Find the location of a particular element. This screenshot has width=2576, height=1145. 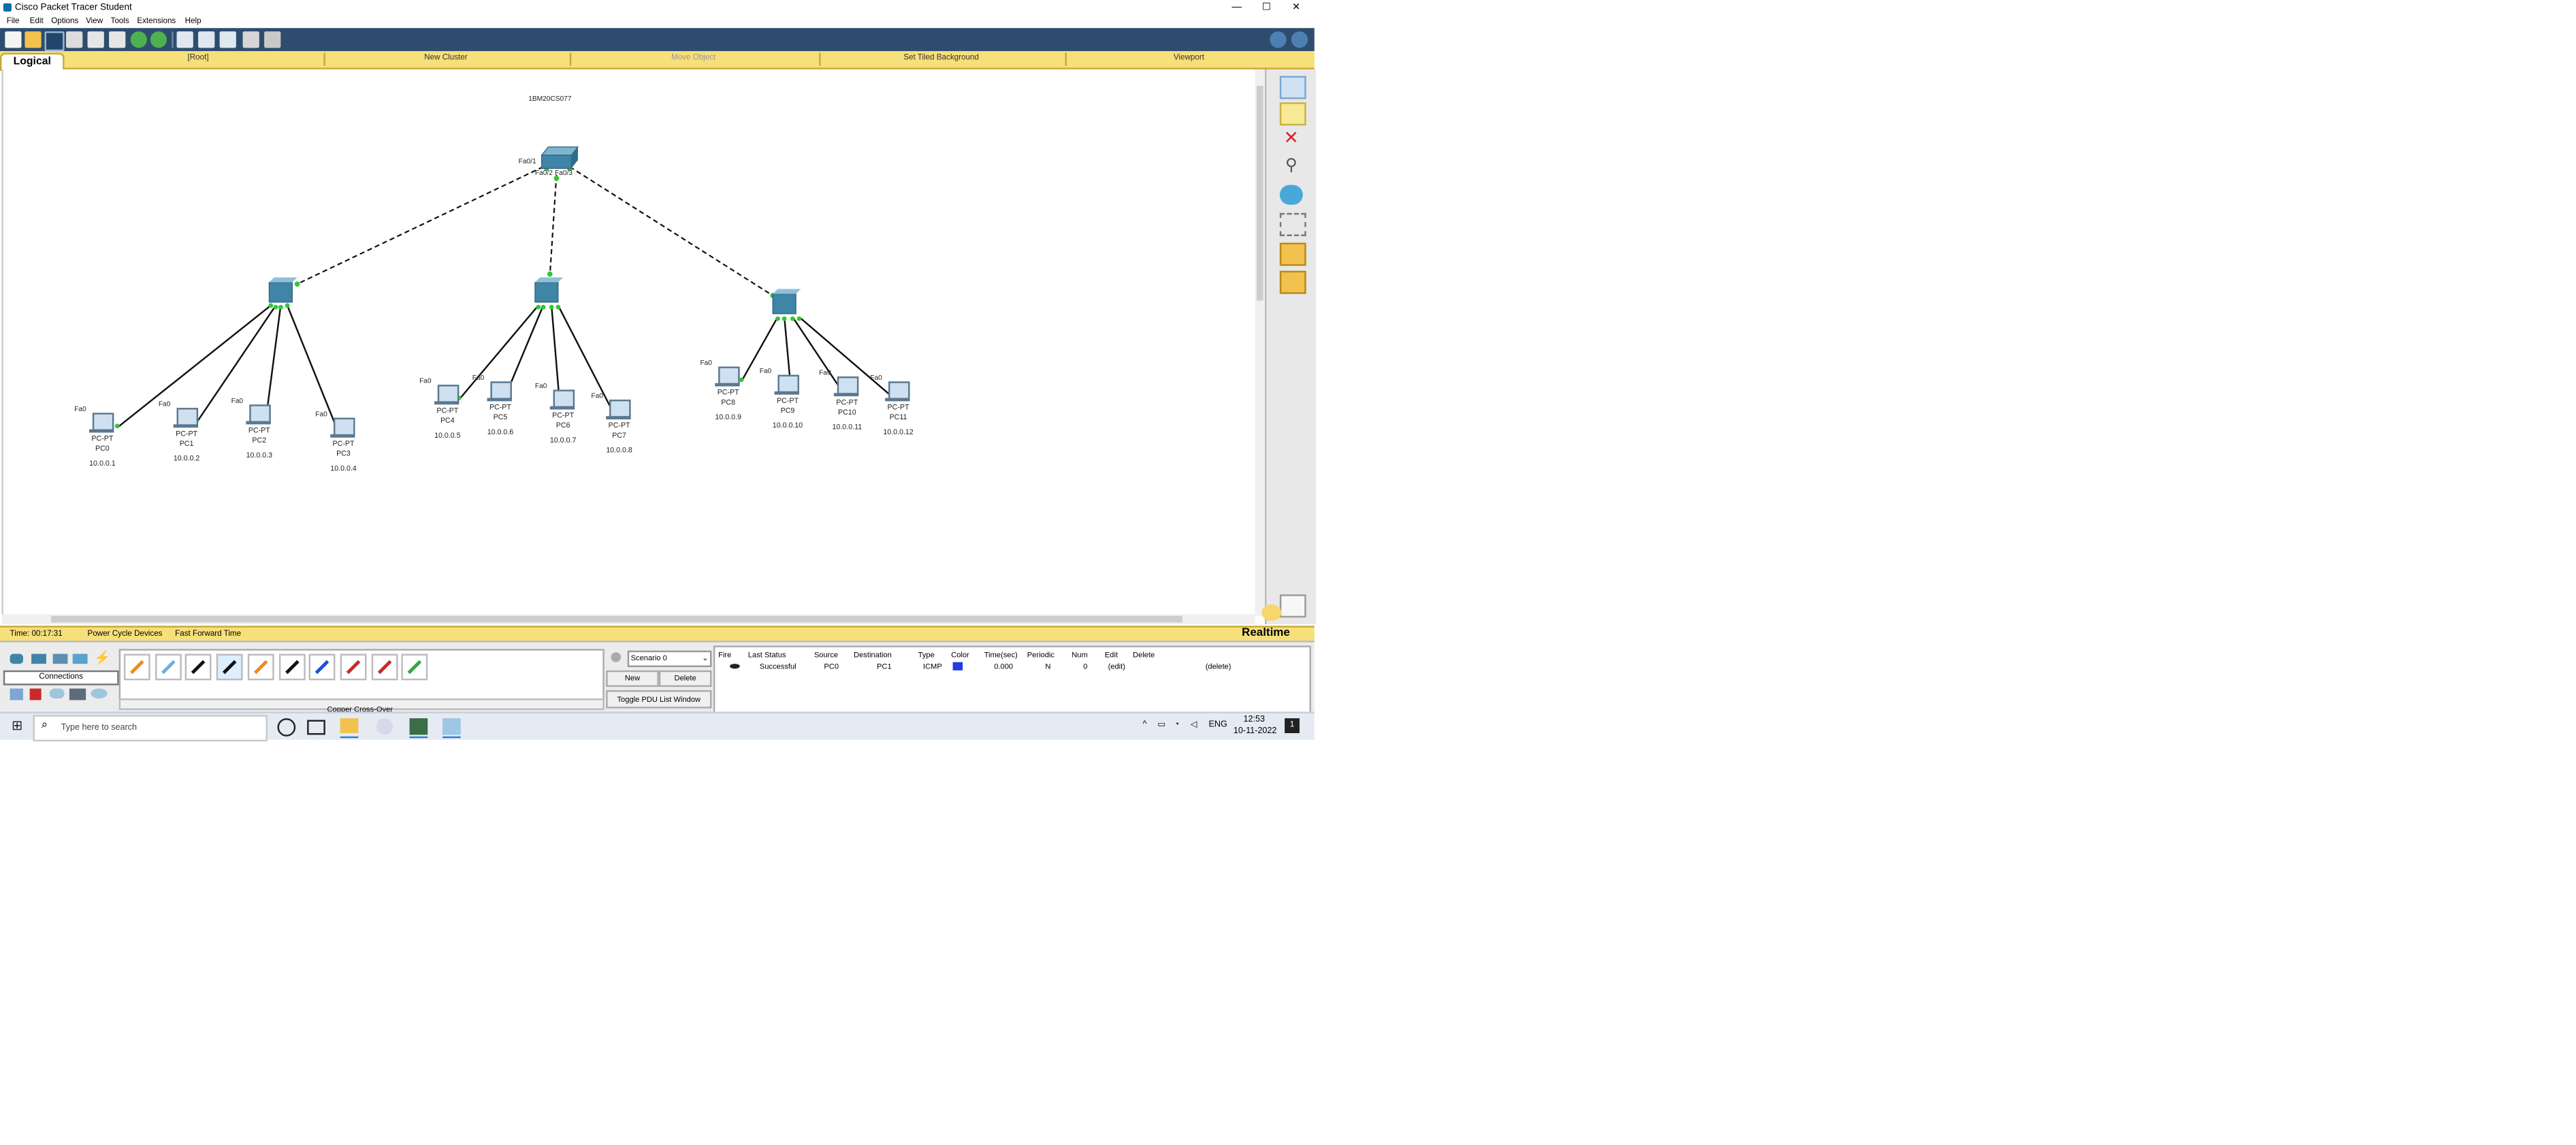

pdu-delete-link: (delete) is located at coordinates (1218, 666).